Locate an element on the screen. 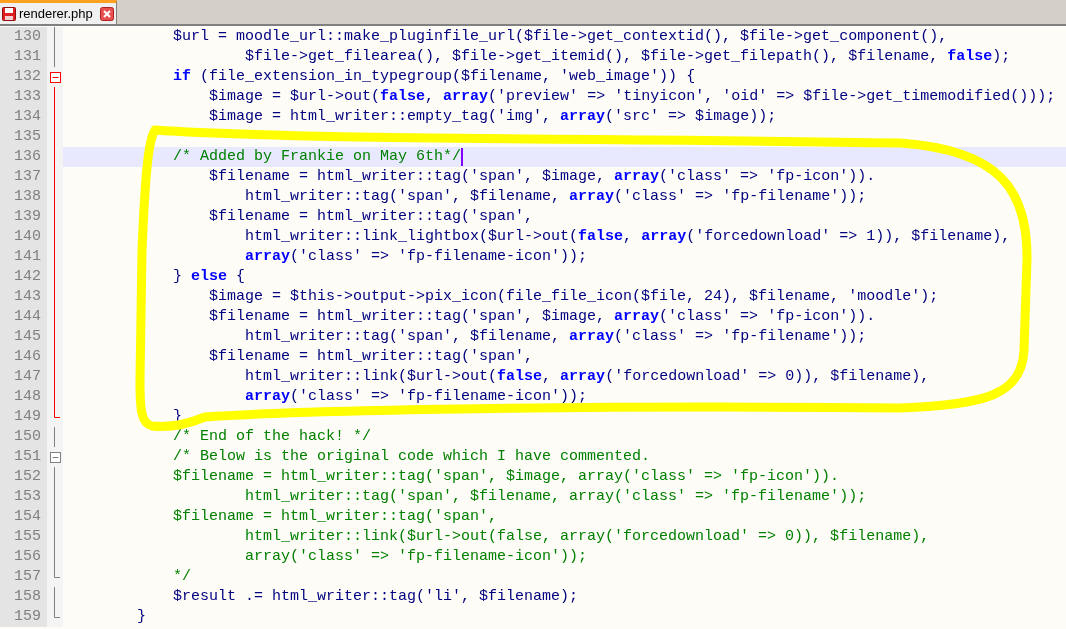  file-tab: renderer.php is located at coordinates (58, 12).